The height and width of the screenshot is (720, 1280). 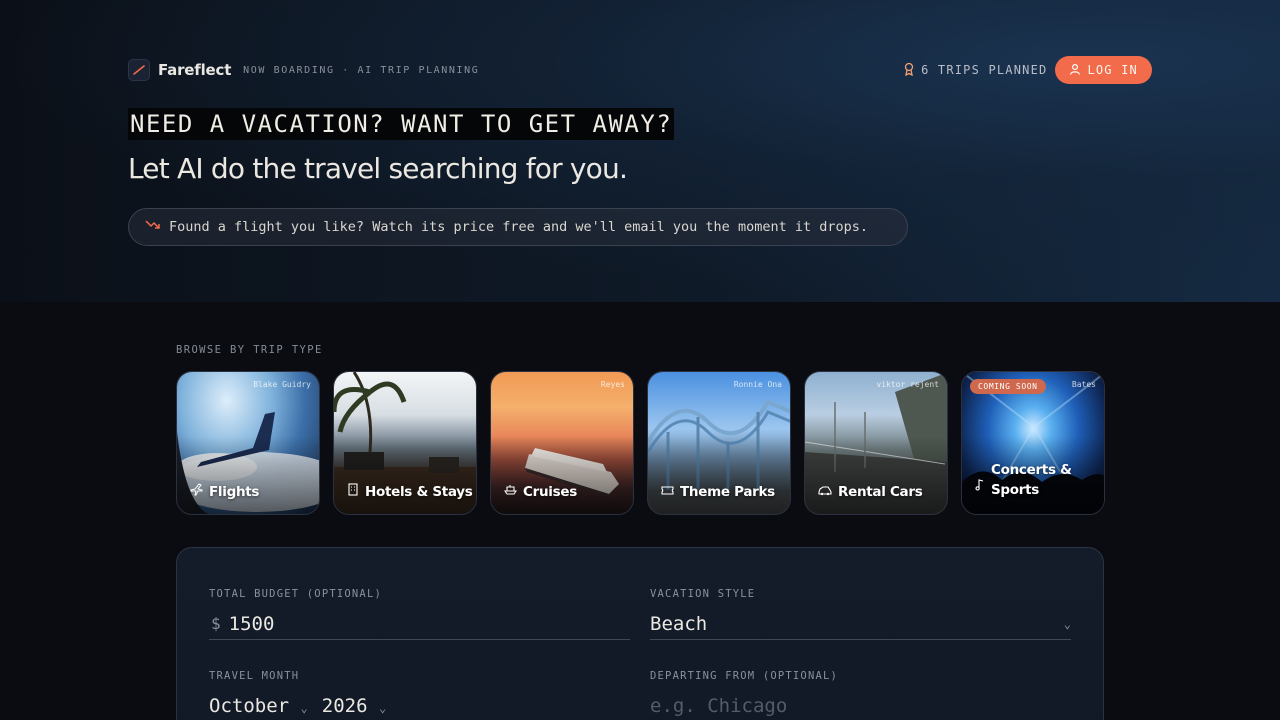 I want to click on card-cruises: Reyes Cruises, so click(x=562, y=443).